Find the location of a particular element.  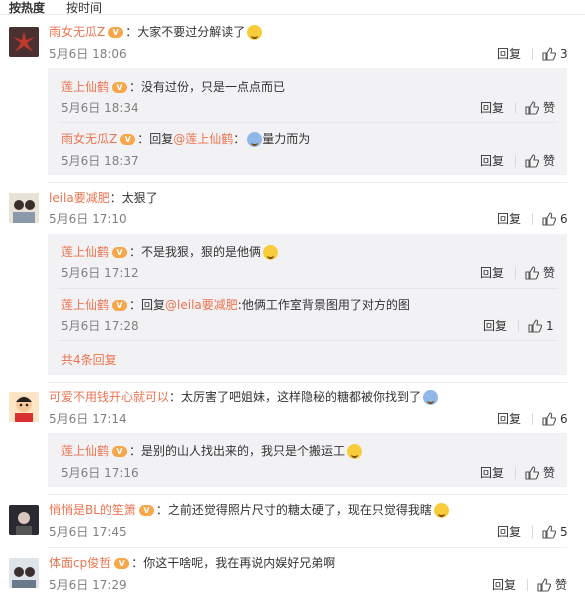

like-button: 5 is located at coordinates (555, 532).